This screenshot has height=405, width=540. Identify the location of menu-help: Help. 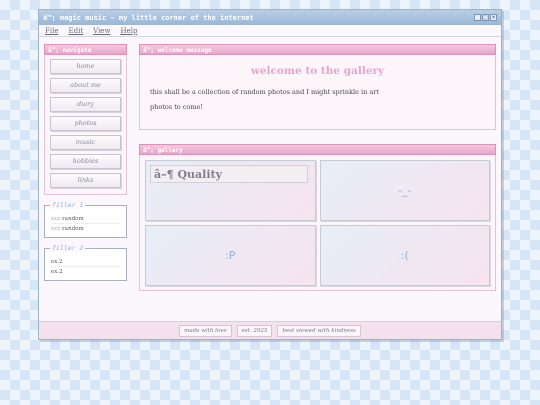
(128, 31).